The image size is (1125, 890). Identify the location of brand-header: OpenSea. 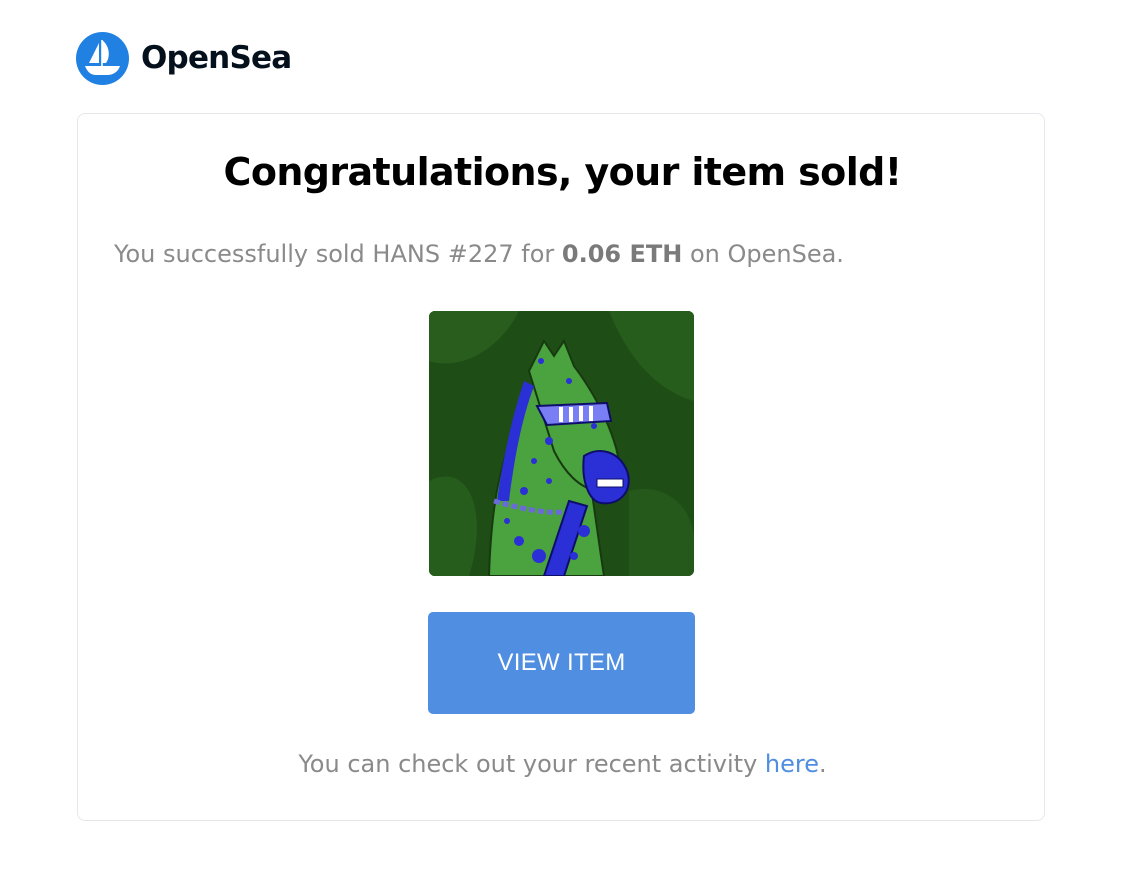
(184, 58).